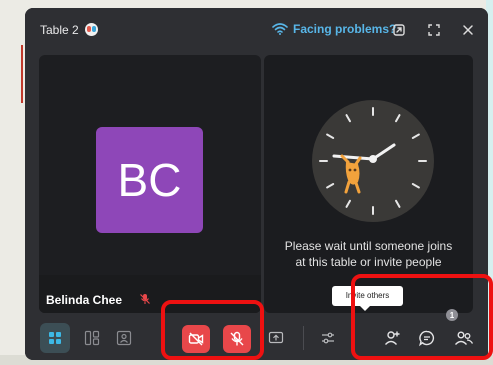 This screenshot has height=365, width=493. I want to click on fullscreen-icon, so click(434, 30).